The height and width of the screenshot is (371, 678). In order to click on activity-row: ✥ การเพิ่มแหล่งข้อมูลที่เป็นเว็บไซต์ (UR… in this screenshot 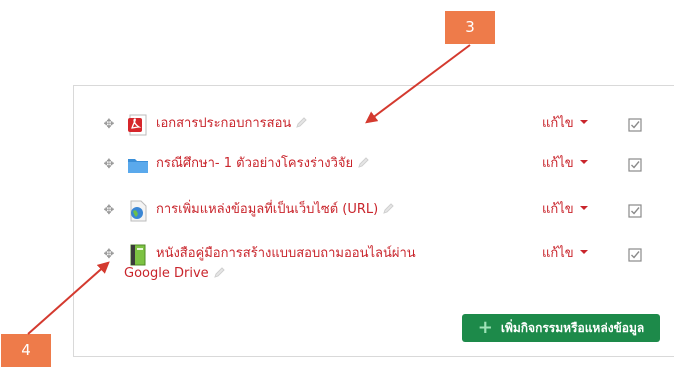, I will do `click(374, 212)`.